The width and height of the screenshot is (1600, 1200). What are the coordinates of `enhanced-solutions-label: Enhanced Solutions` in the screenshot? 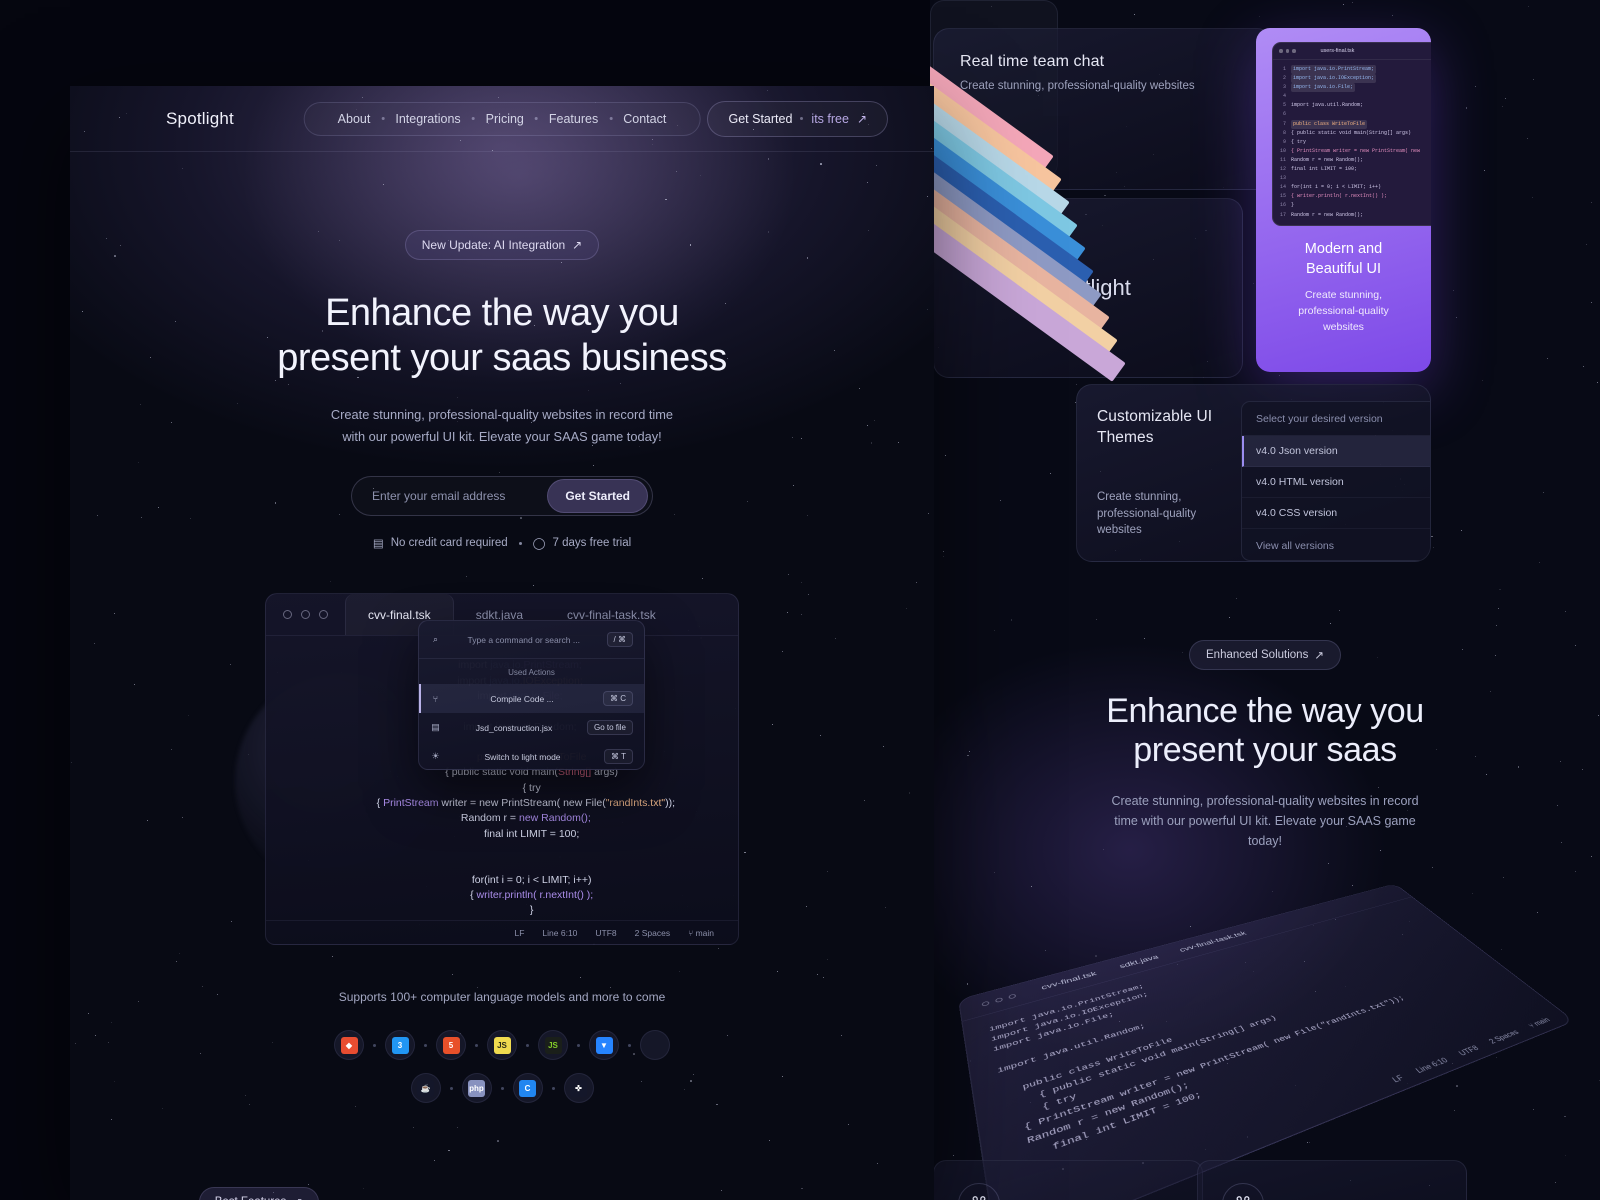 It's located at (1257, 655).